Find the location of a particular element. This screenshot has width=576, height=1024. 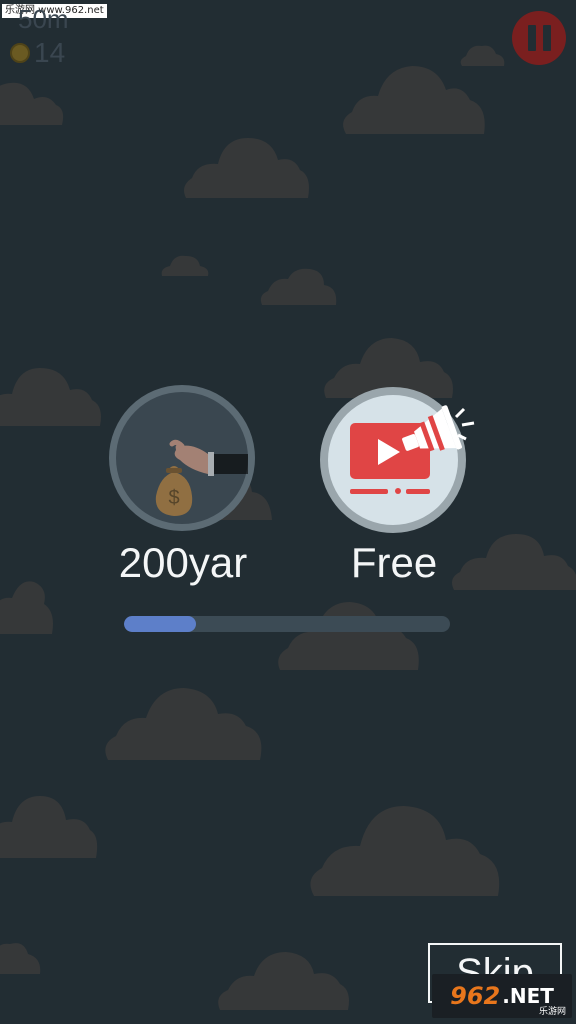

buy-continue-button: $ is located at coordinates (182, 458).